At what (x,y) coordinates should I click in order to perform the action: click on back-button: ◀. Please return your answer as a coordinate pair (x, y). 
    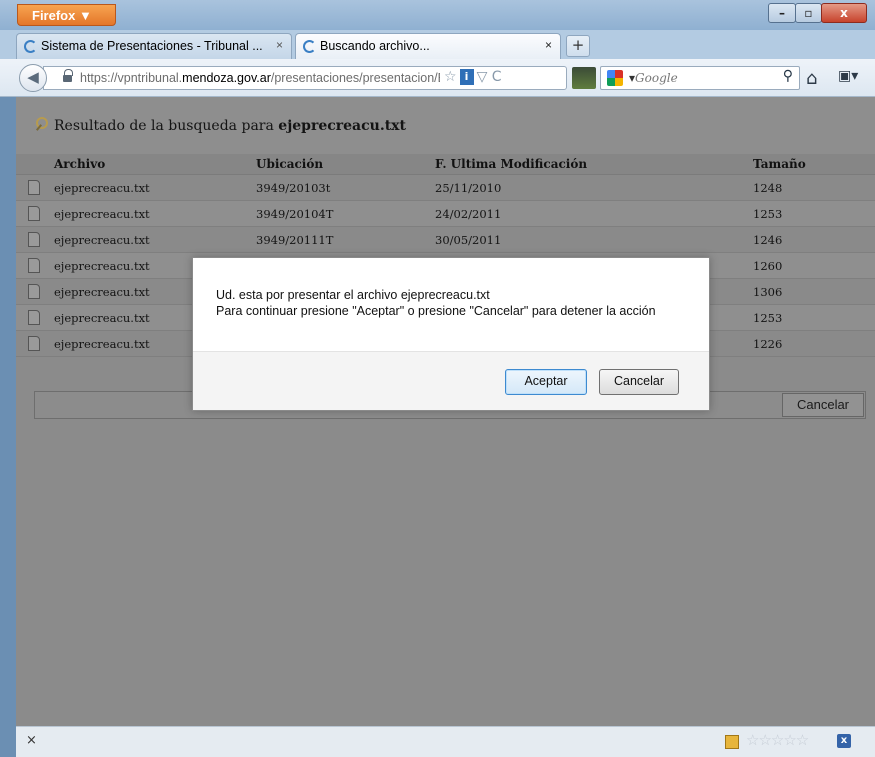
    Looking at the image, I should click on (33, 78).